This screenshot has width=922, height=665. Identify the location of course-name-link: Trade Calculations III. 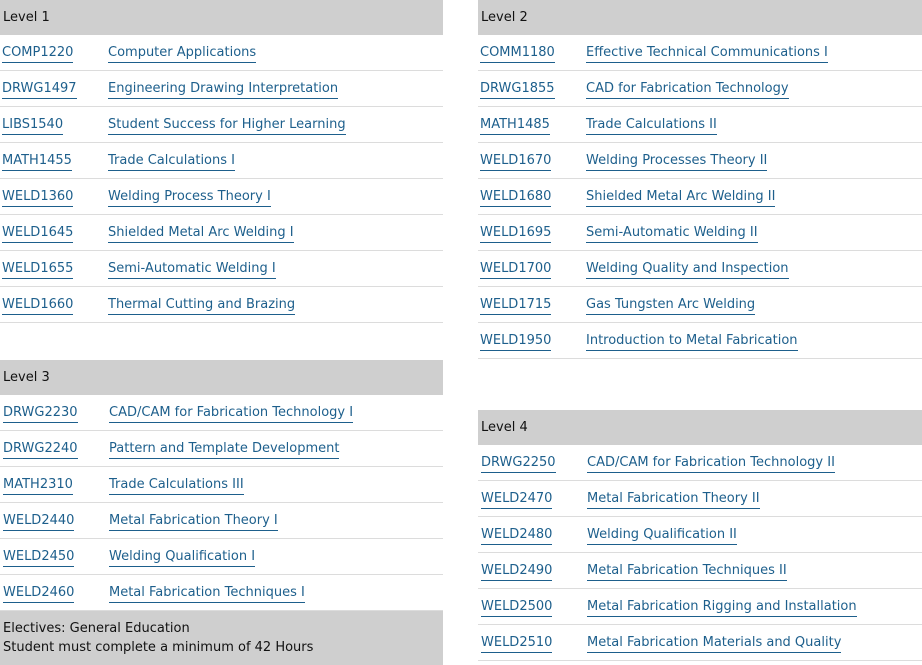
(176, 486).